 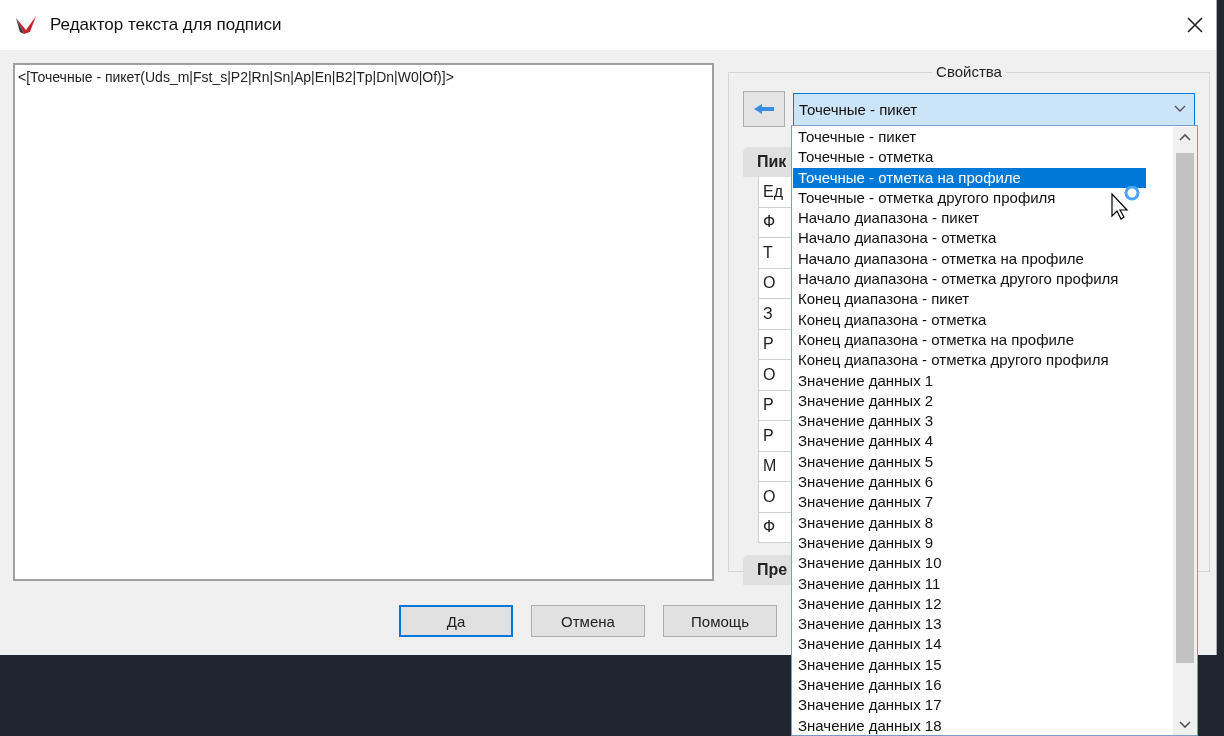 I want to click on scroll-up-icon, so click(x=1185, y=137).